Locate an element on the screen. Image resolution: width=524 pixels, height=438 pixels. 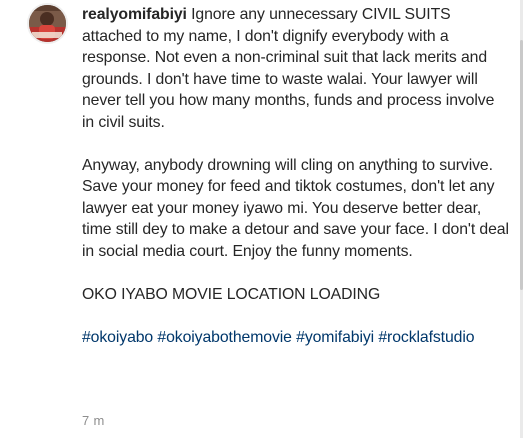
hashtag-link: #yomifabiyi is located at coordinates (335, 337).